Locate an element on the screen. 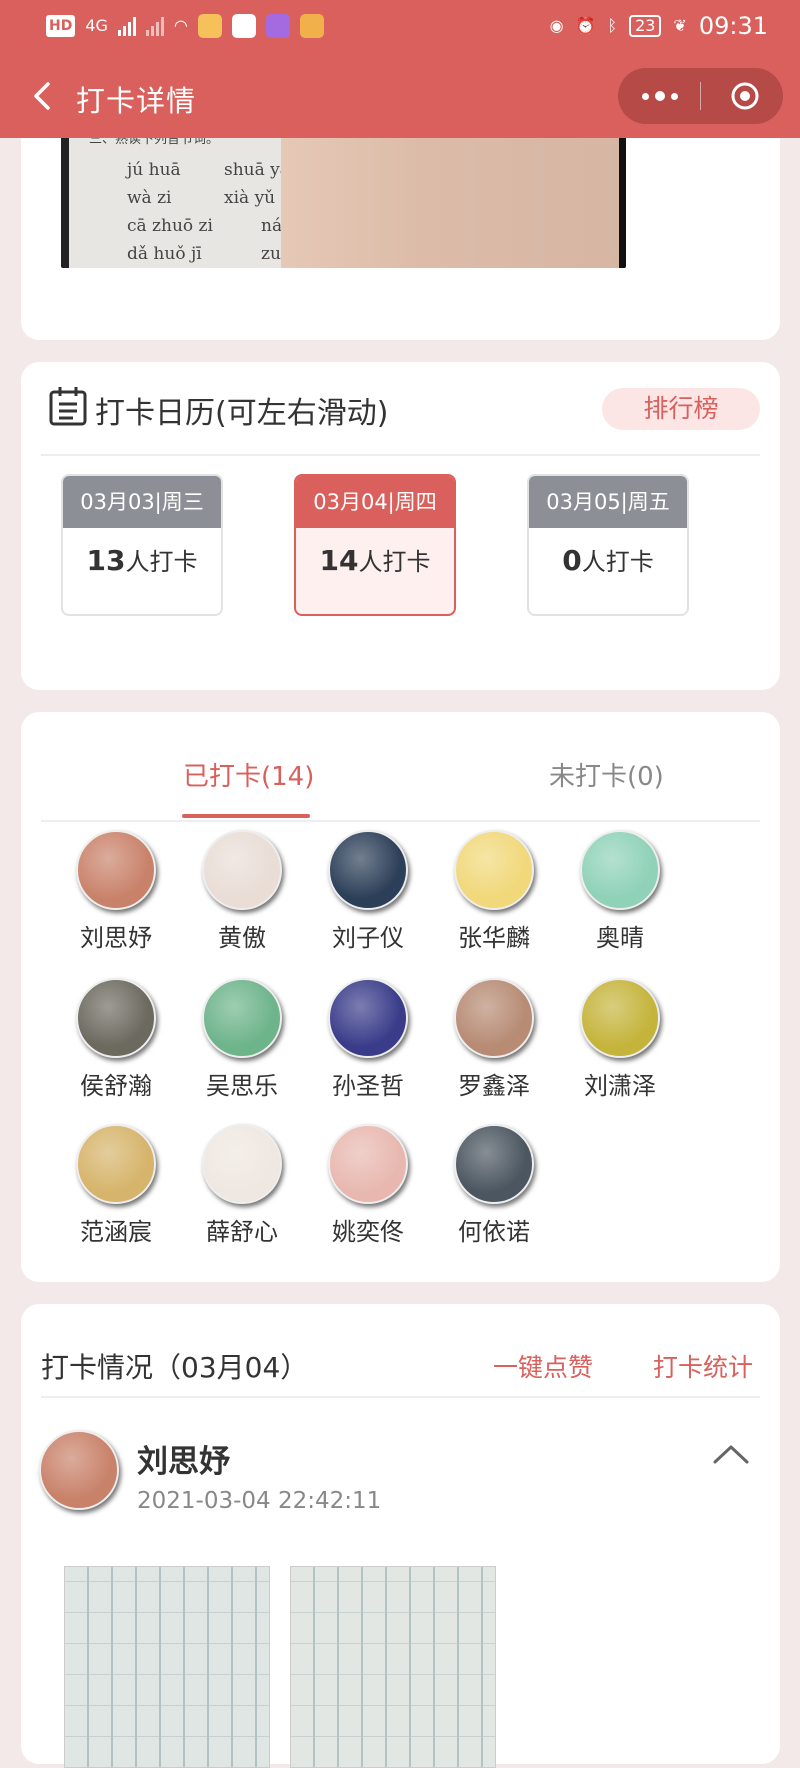 This screenshot has width=800, height=1768. photo-text-line: cā zhuō zi is located at coordinates (170, 226).